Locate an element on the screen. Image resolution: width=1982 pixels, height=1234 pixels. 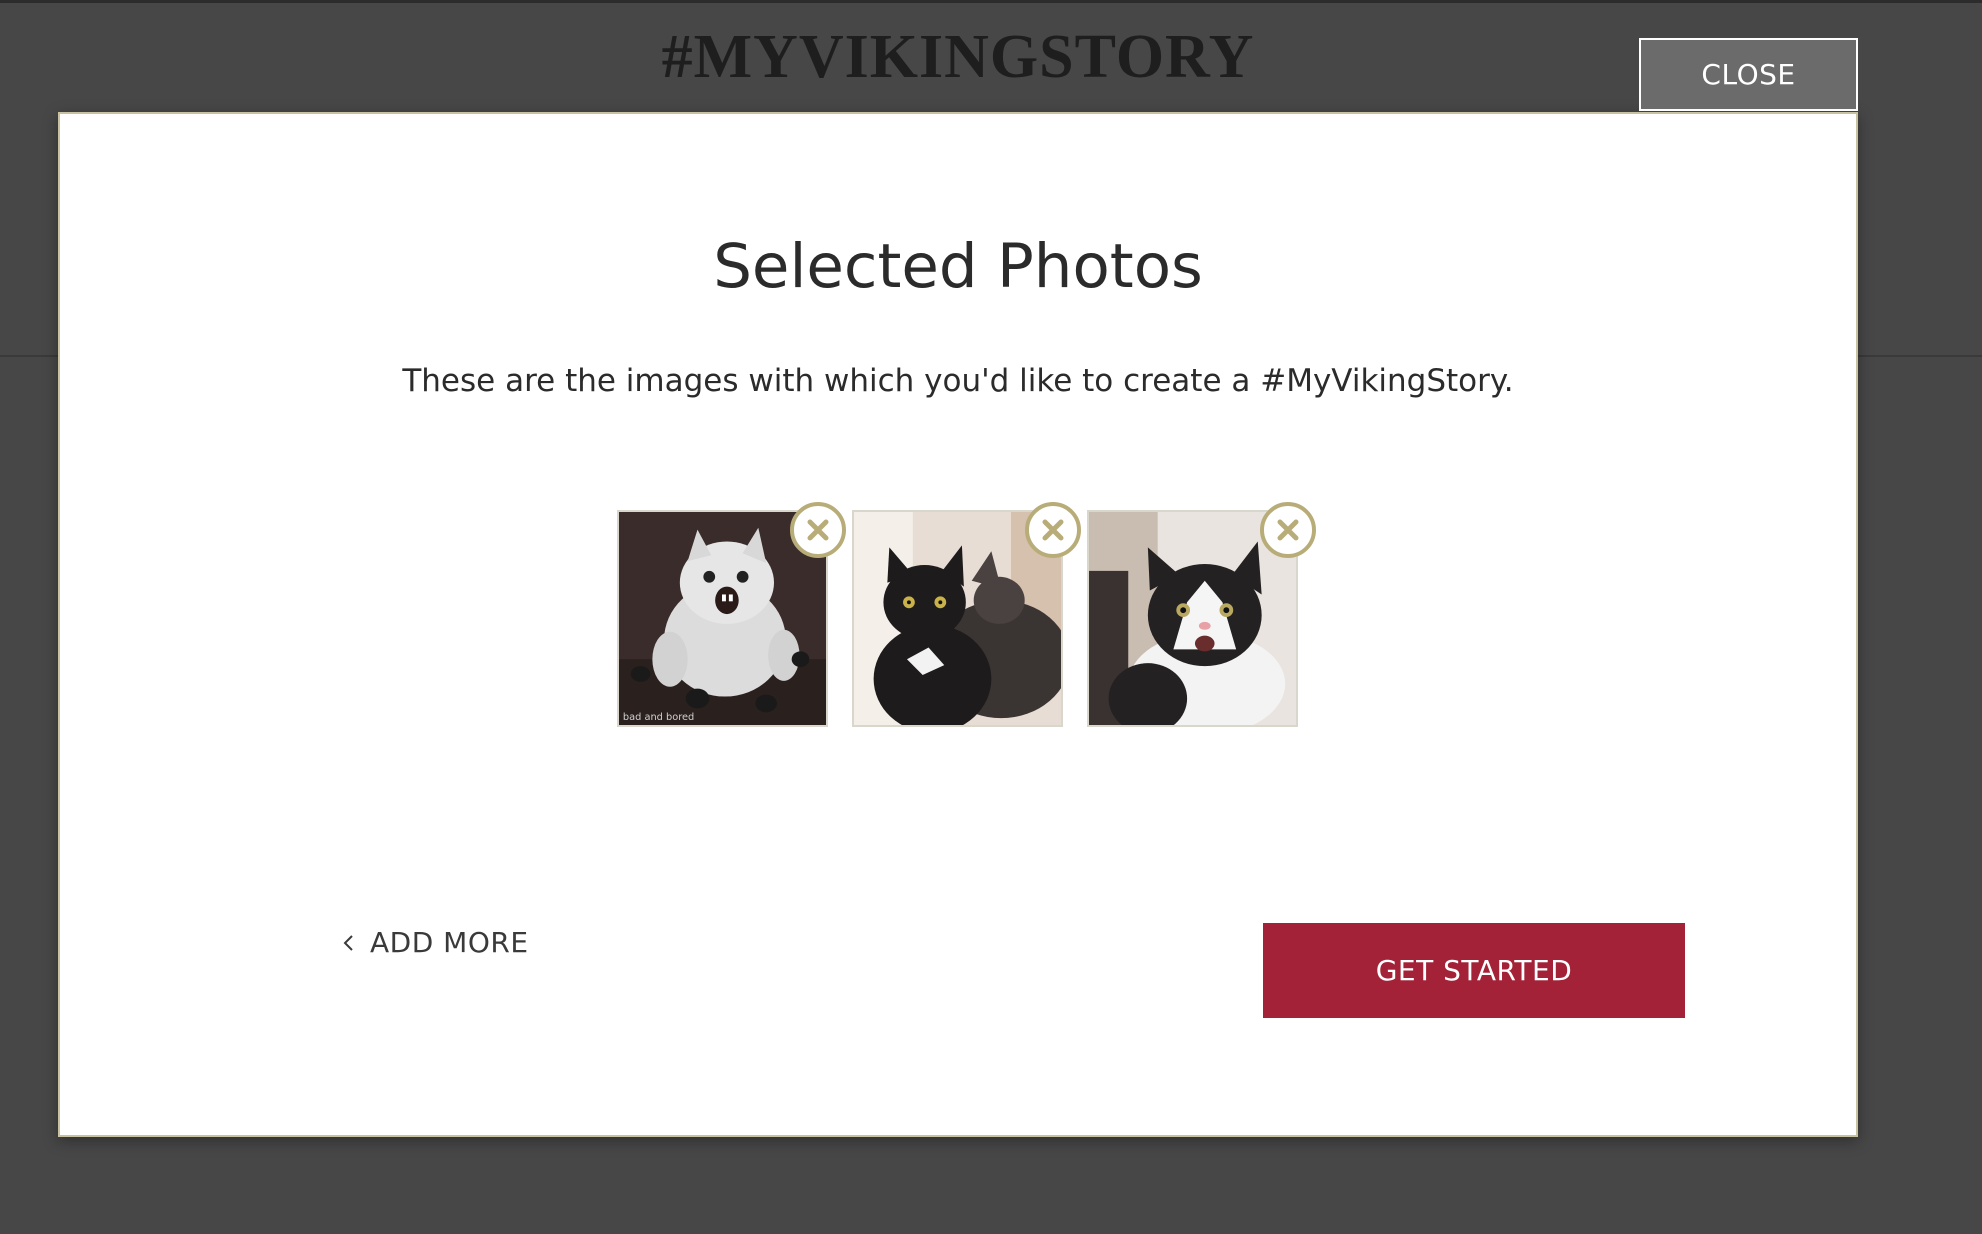
remove-photo-1-button is located at coordinates (818, 530).